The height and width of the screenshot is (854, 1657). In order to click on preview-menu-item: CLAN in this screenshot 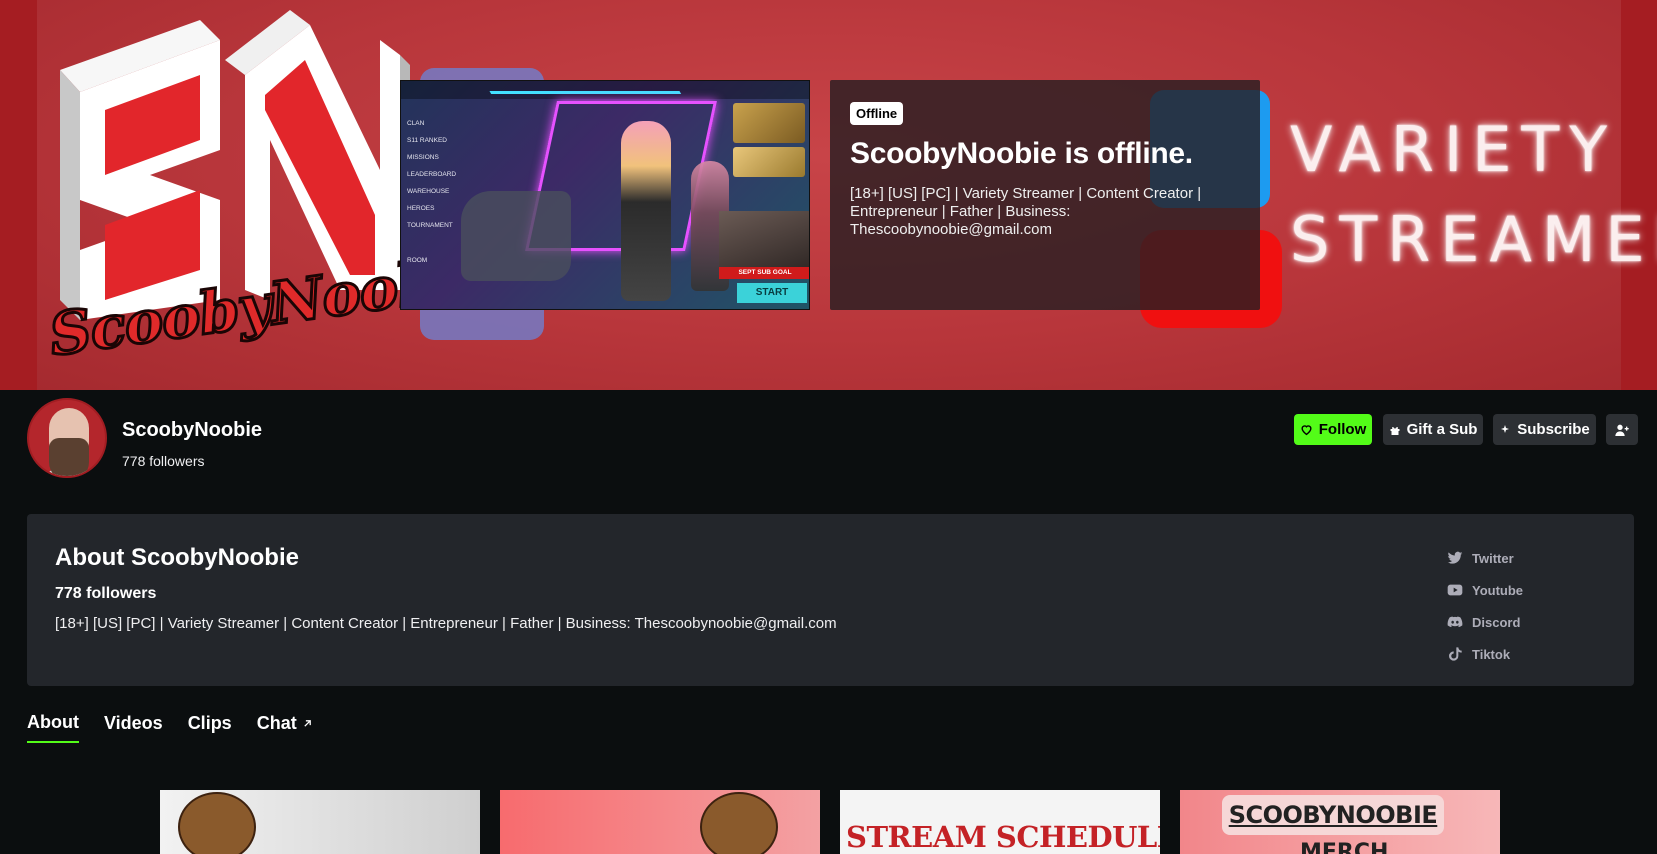, I will do `click(416, 123)`.